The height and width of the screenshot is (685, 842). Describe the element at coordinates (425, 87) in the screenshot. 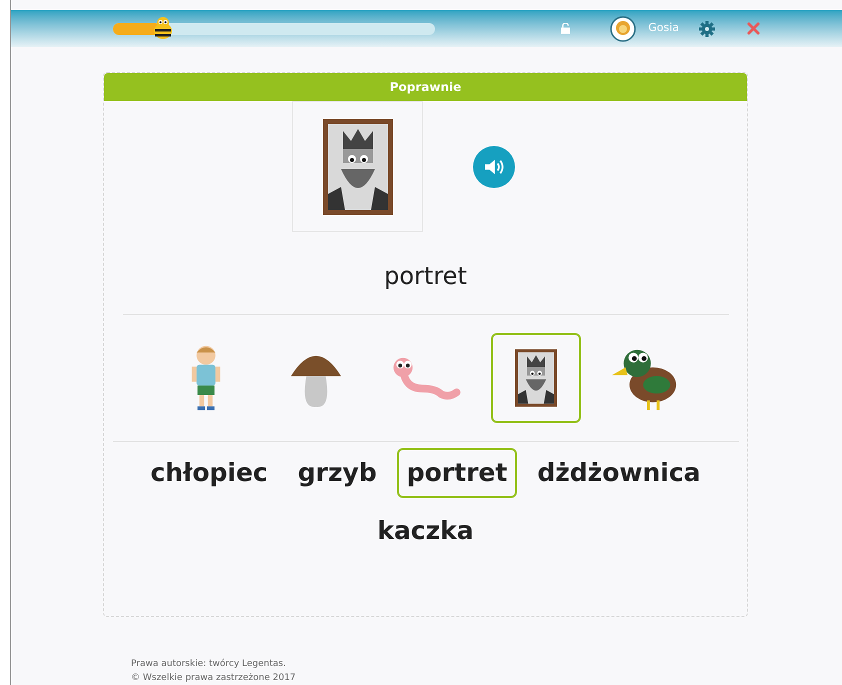

I see `status-banner: Poprawnie` at that location.